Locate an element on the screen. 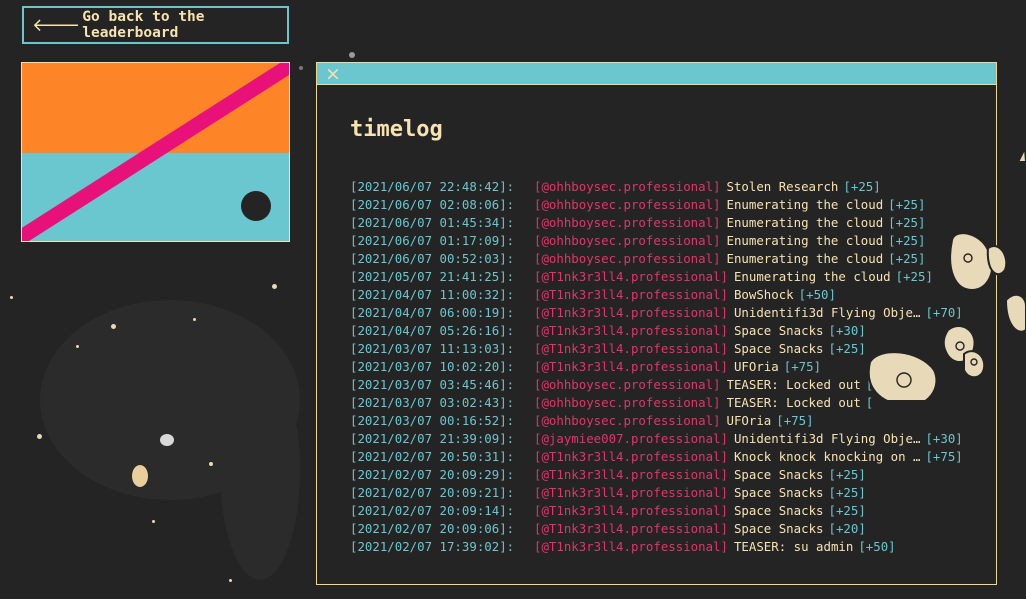 The image size is (1026, 599). close-icon: × is located at coordinates (333, 74).